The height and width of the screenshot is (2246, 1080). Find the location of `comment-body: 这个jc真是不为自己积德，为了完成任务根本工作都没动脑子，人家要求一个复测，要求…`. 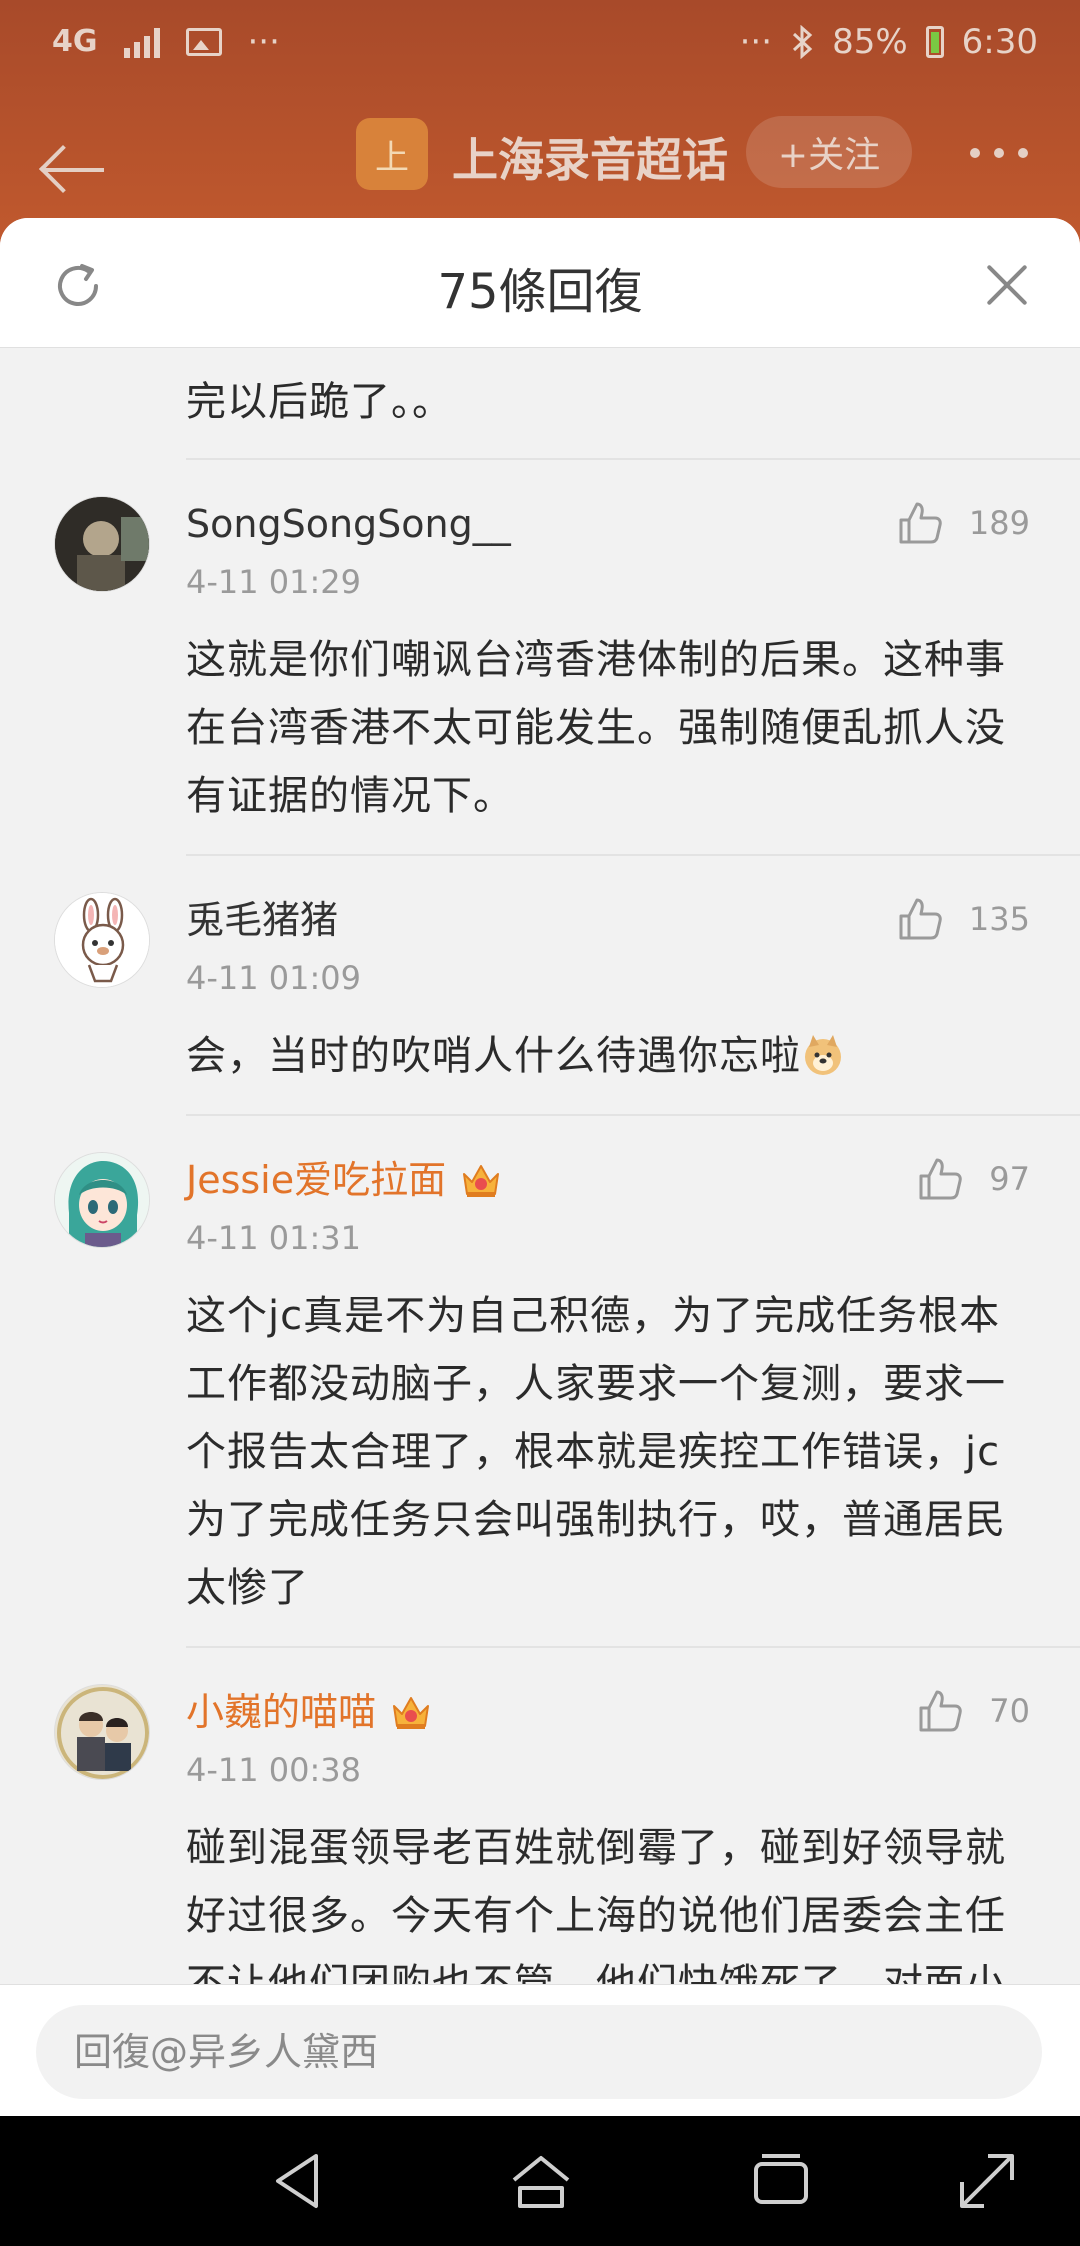

comment-body: 这个jc真是不为自己积德，为了完成任务根本工作都没动脑子，人家要求一个复测，要求… is located at coordinates (596, 1452).